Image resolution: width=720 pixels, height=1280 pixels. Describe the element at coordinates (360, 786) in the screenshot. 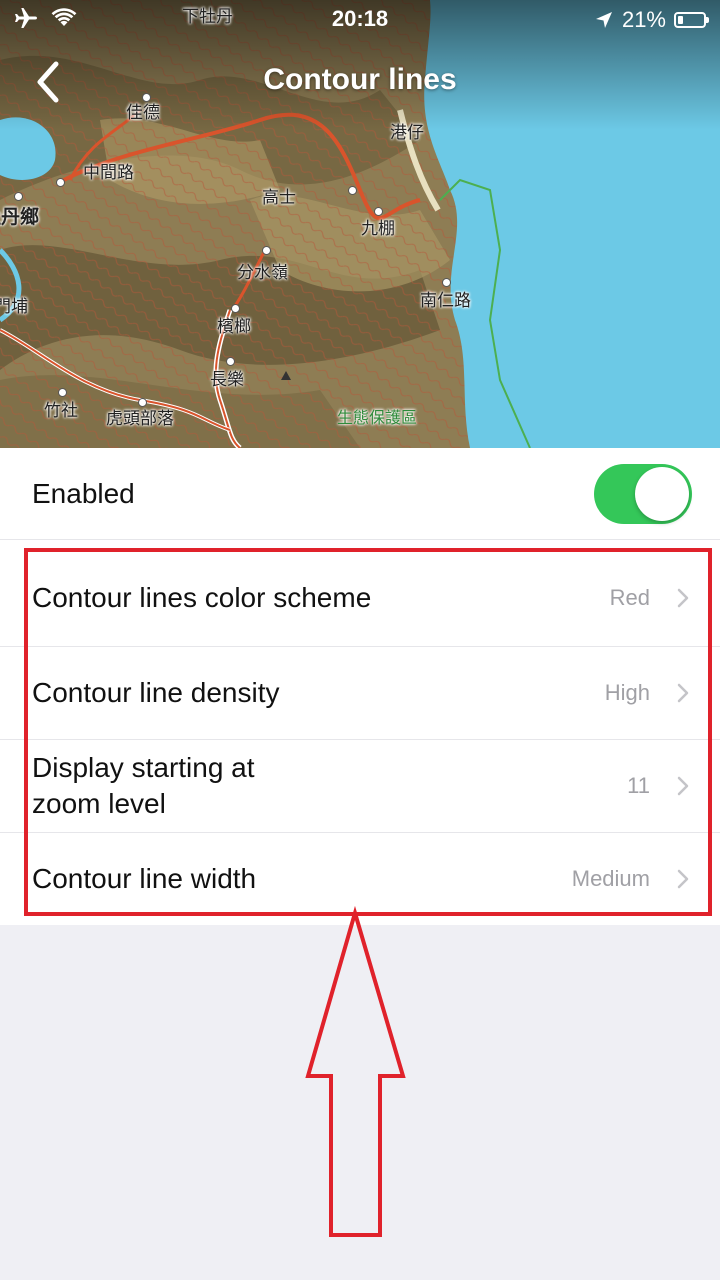

I see `zoom-level-row: Display starting at zoom level 11` at that location.